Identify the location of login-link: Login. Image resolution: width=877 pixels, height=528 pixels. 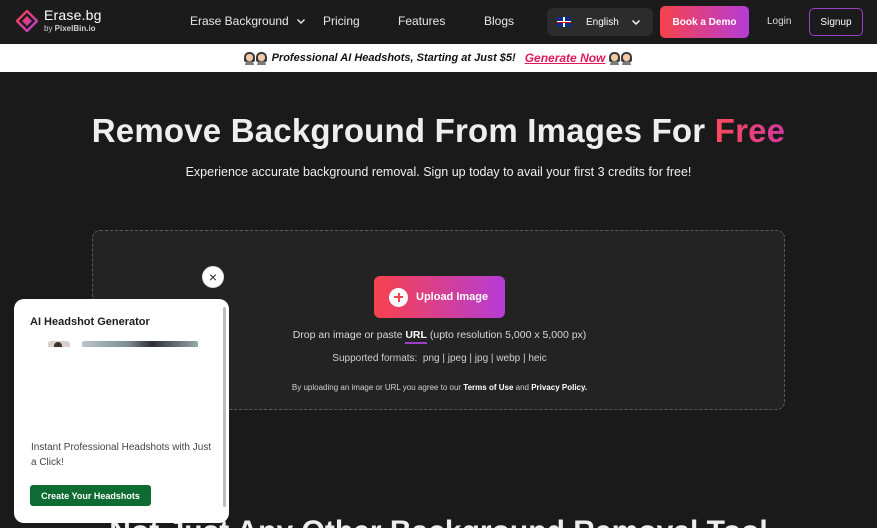
(779, 21).